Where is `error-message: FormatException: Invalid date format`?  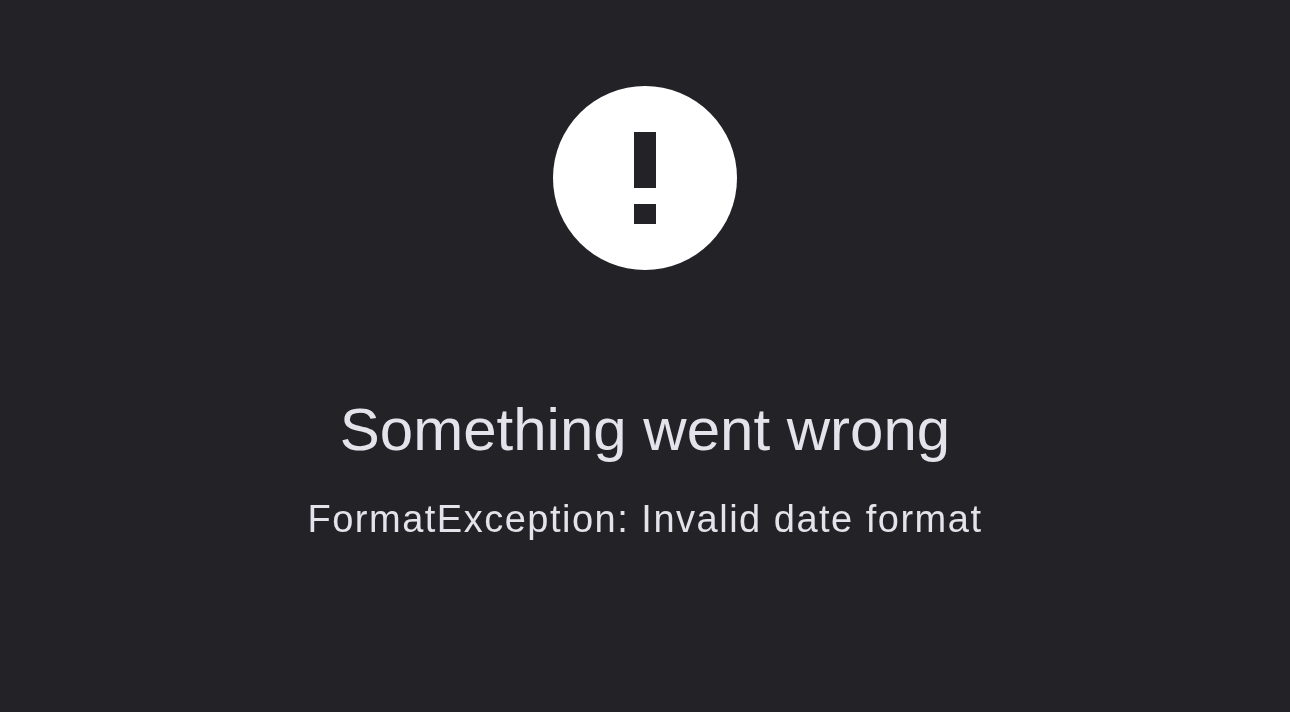 error-message: FormatException: Invalid date format is located at coordinates (645, 519).